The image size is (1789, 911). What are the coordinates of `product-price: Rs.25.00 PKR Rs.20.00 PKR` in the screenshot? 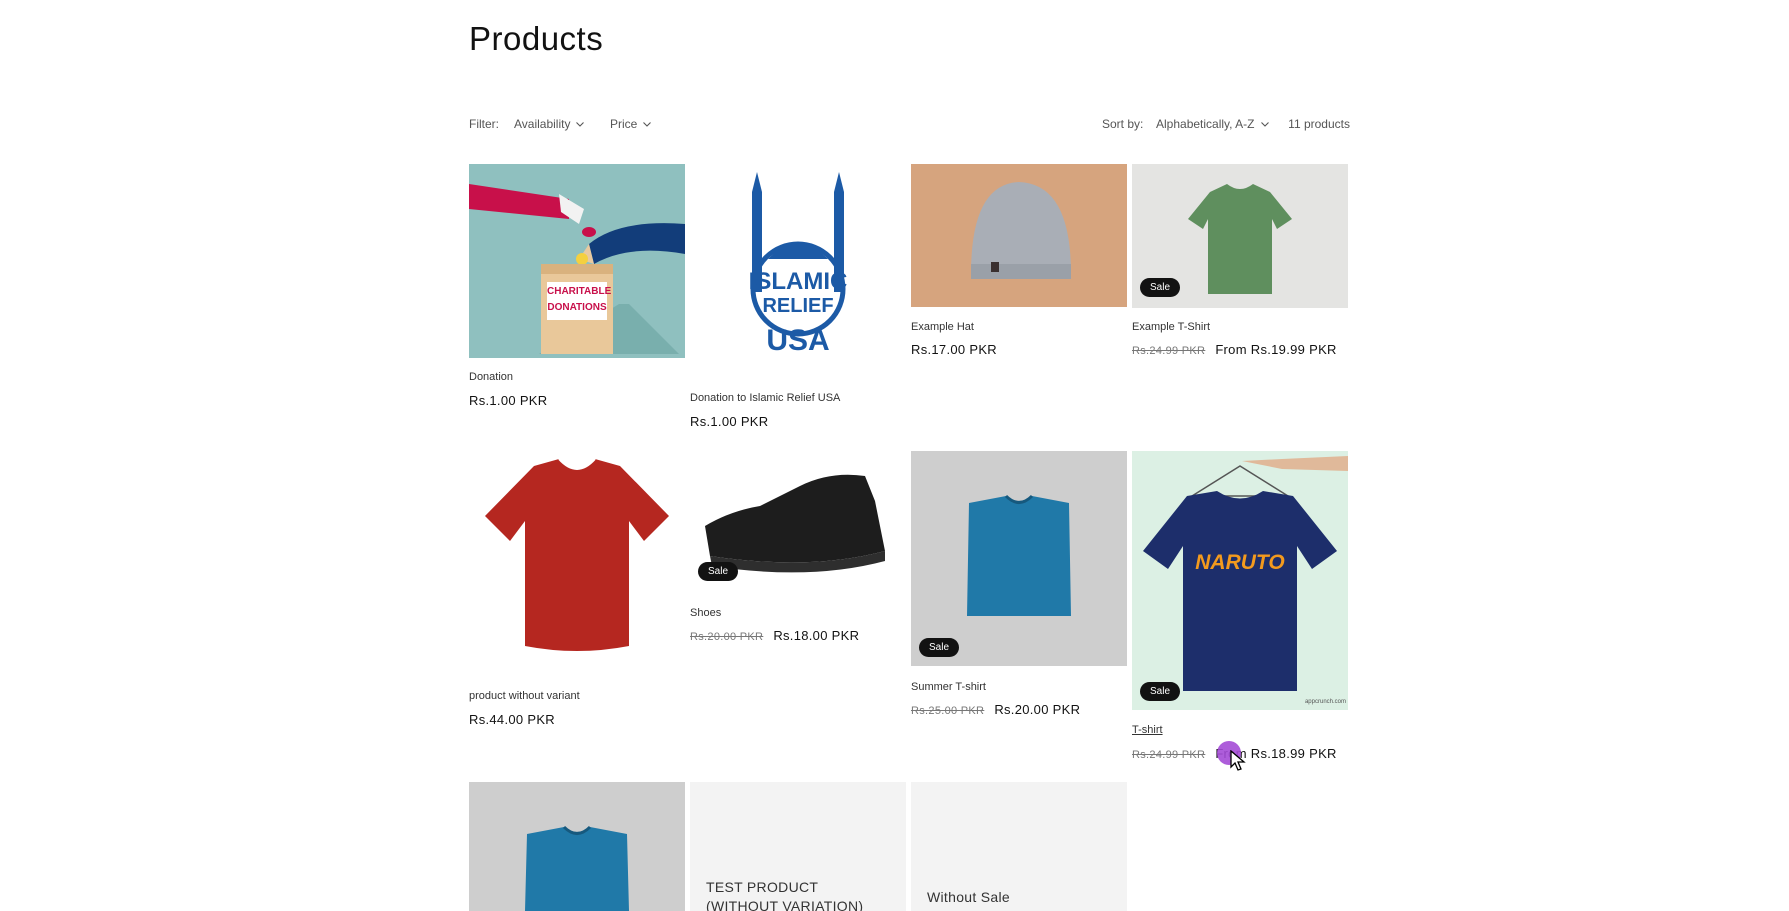 It's located at (995, 709).